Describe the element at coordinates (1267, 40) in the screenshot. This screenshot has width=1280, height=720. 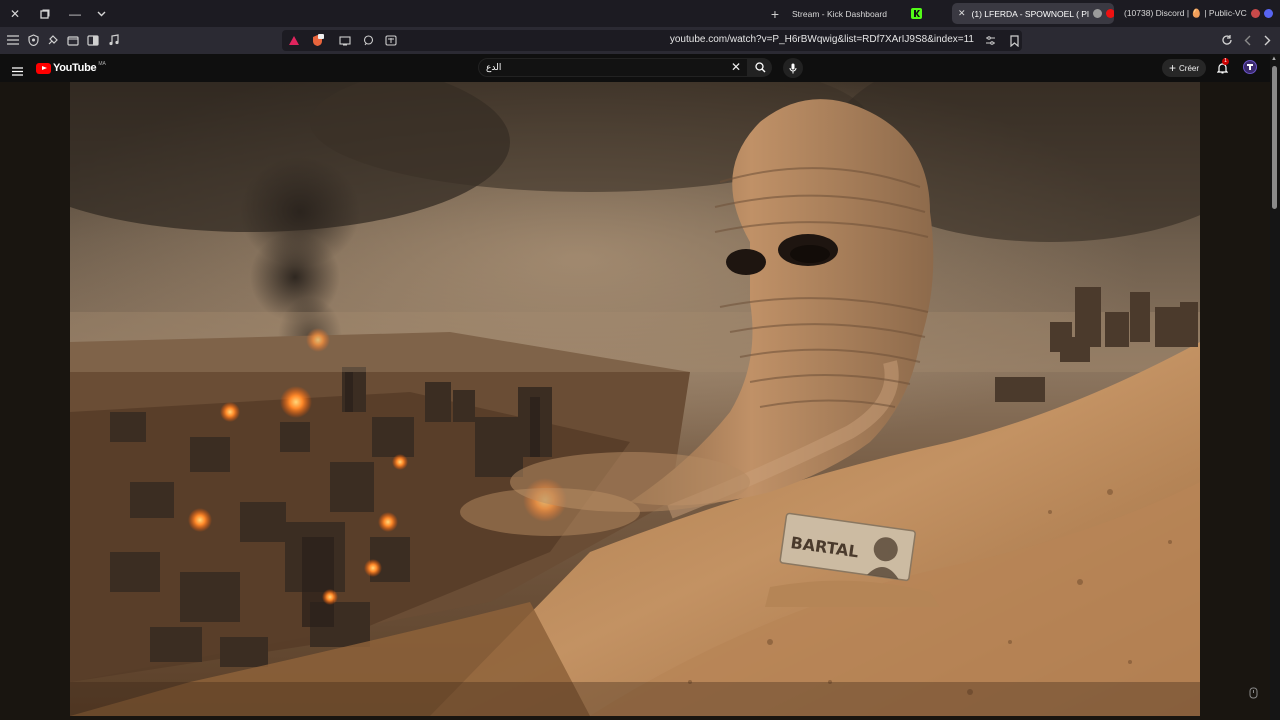
I see `forward-icon` at that location.